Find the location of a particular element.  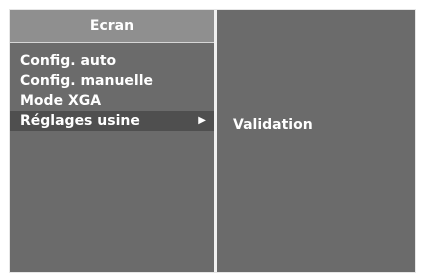

triangle-right-icon: ▶ is located at coordinates (202, 120).